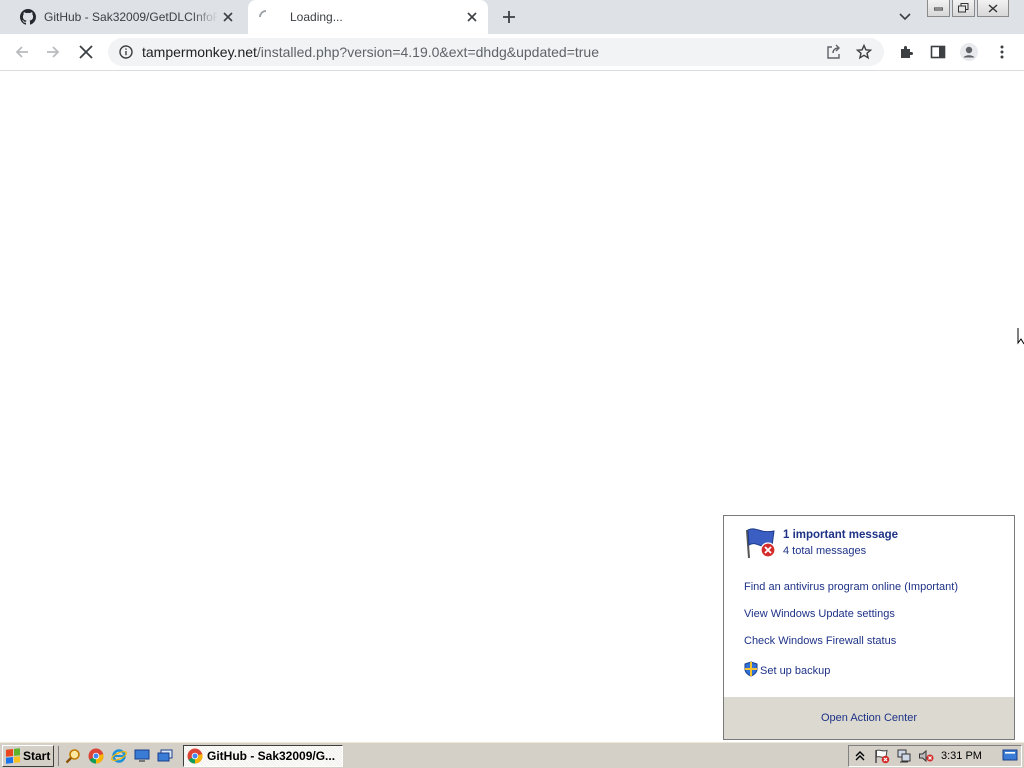 The width and height of the screenshot is (1024, 768). What do you see at coordinates (969, 52) in the screenshot?
I see `profile-avatar-icon` at bounding box center [969, 52].